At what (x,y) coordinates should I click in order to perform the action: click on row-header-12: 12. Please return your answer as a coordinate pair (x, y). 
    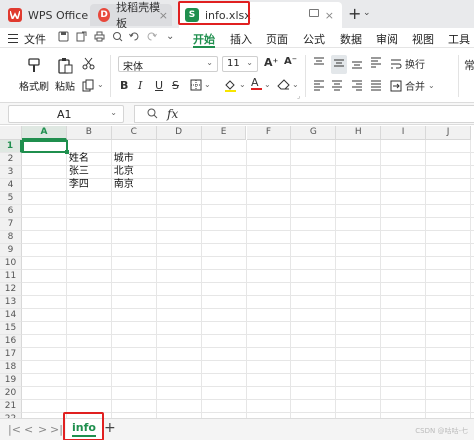
    Looking at the image, I should click on (11, 289).